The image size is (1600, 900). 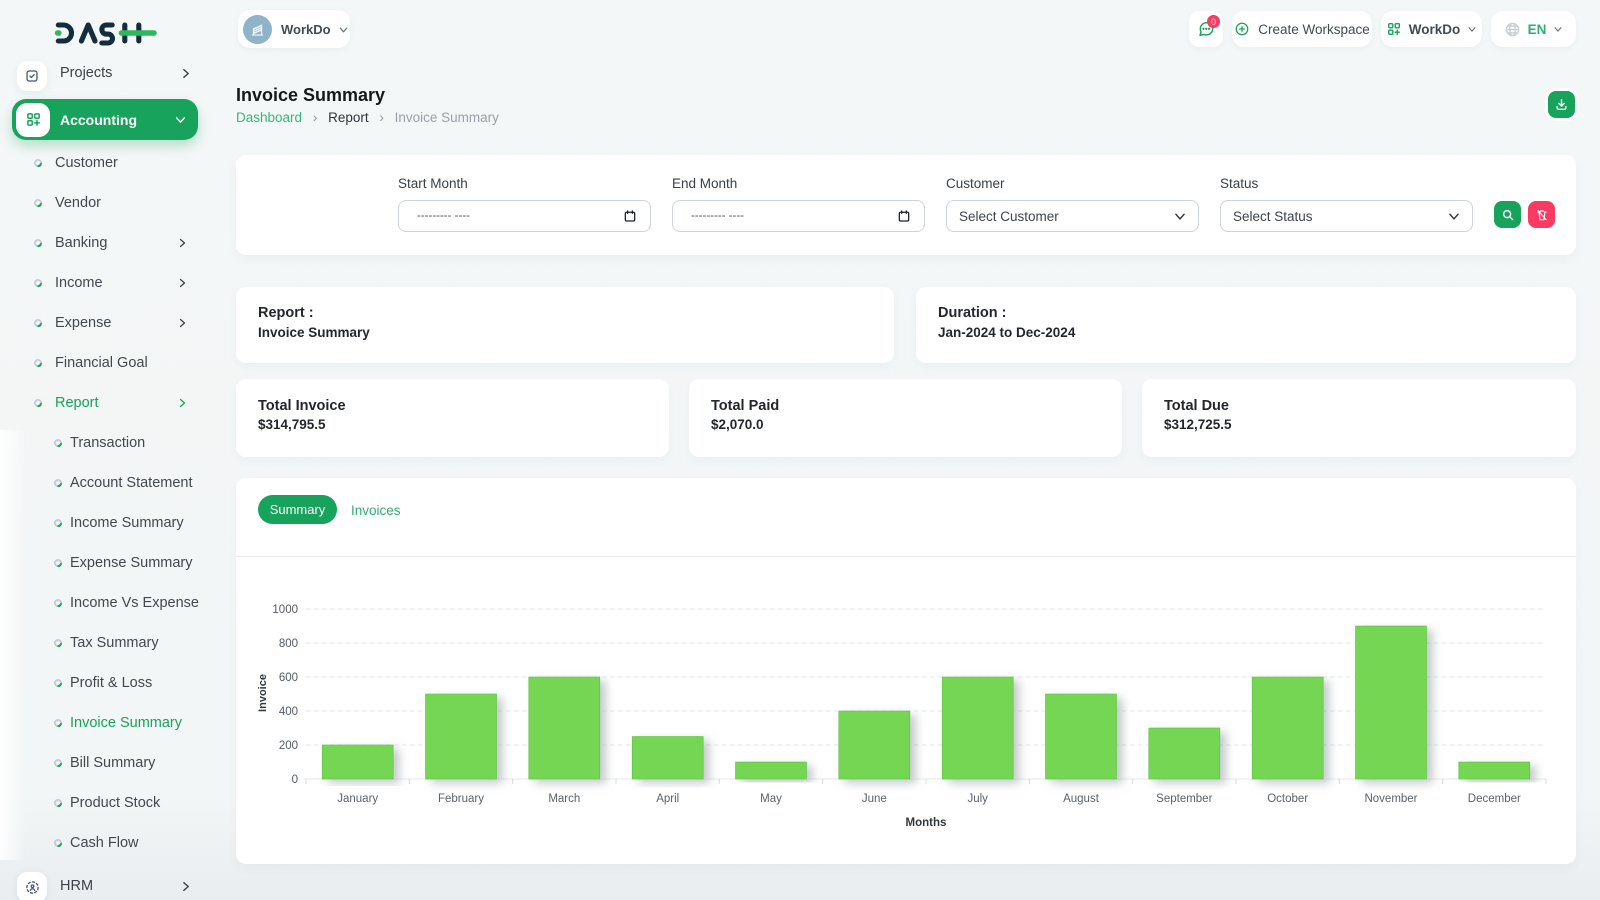 I want to click on svg-text: 800, so click(x=288, y=644).